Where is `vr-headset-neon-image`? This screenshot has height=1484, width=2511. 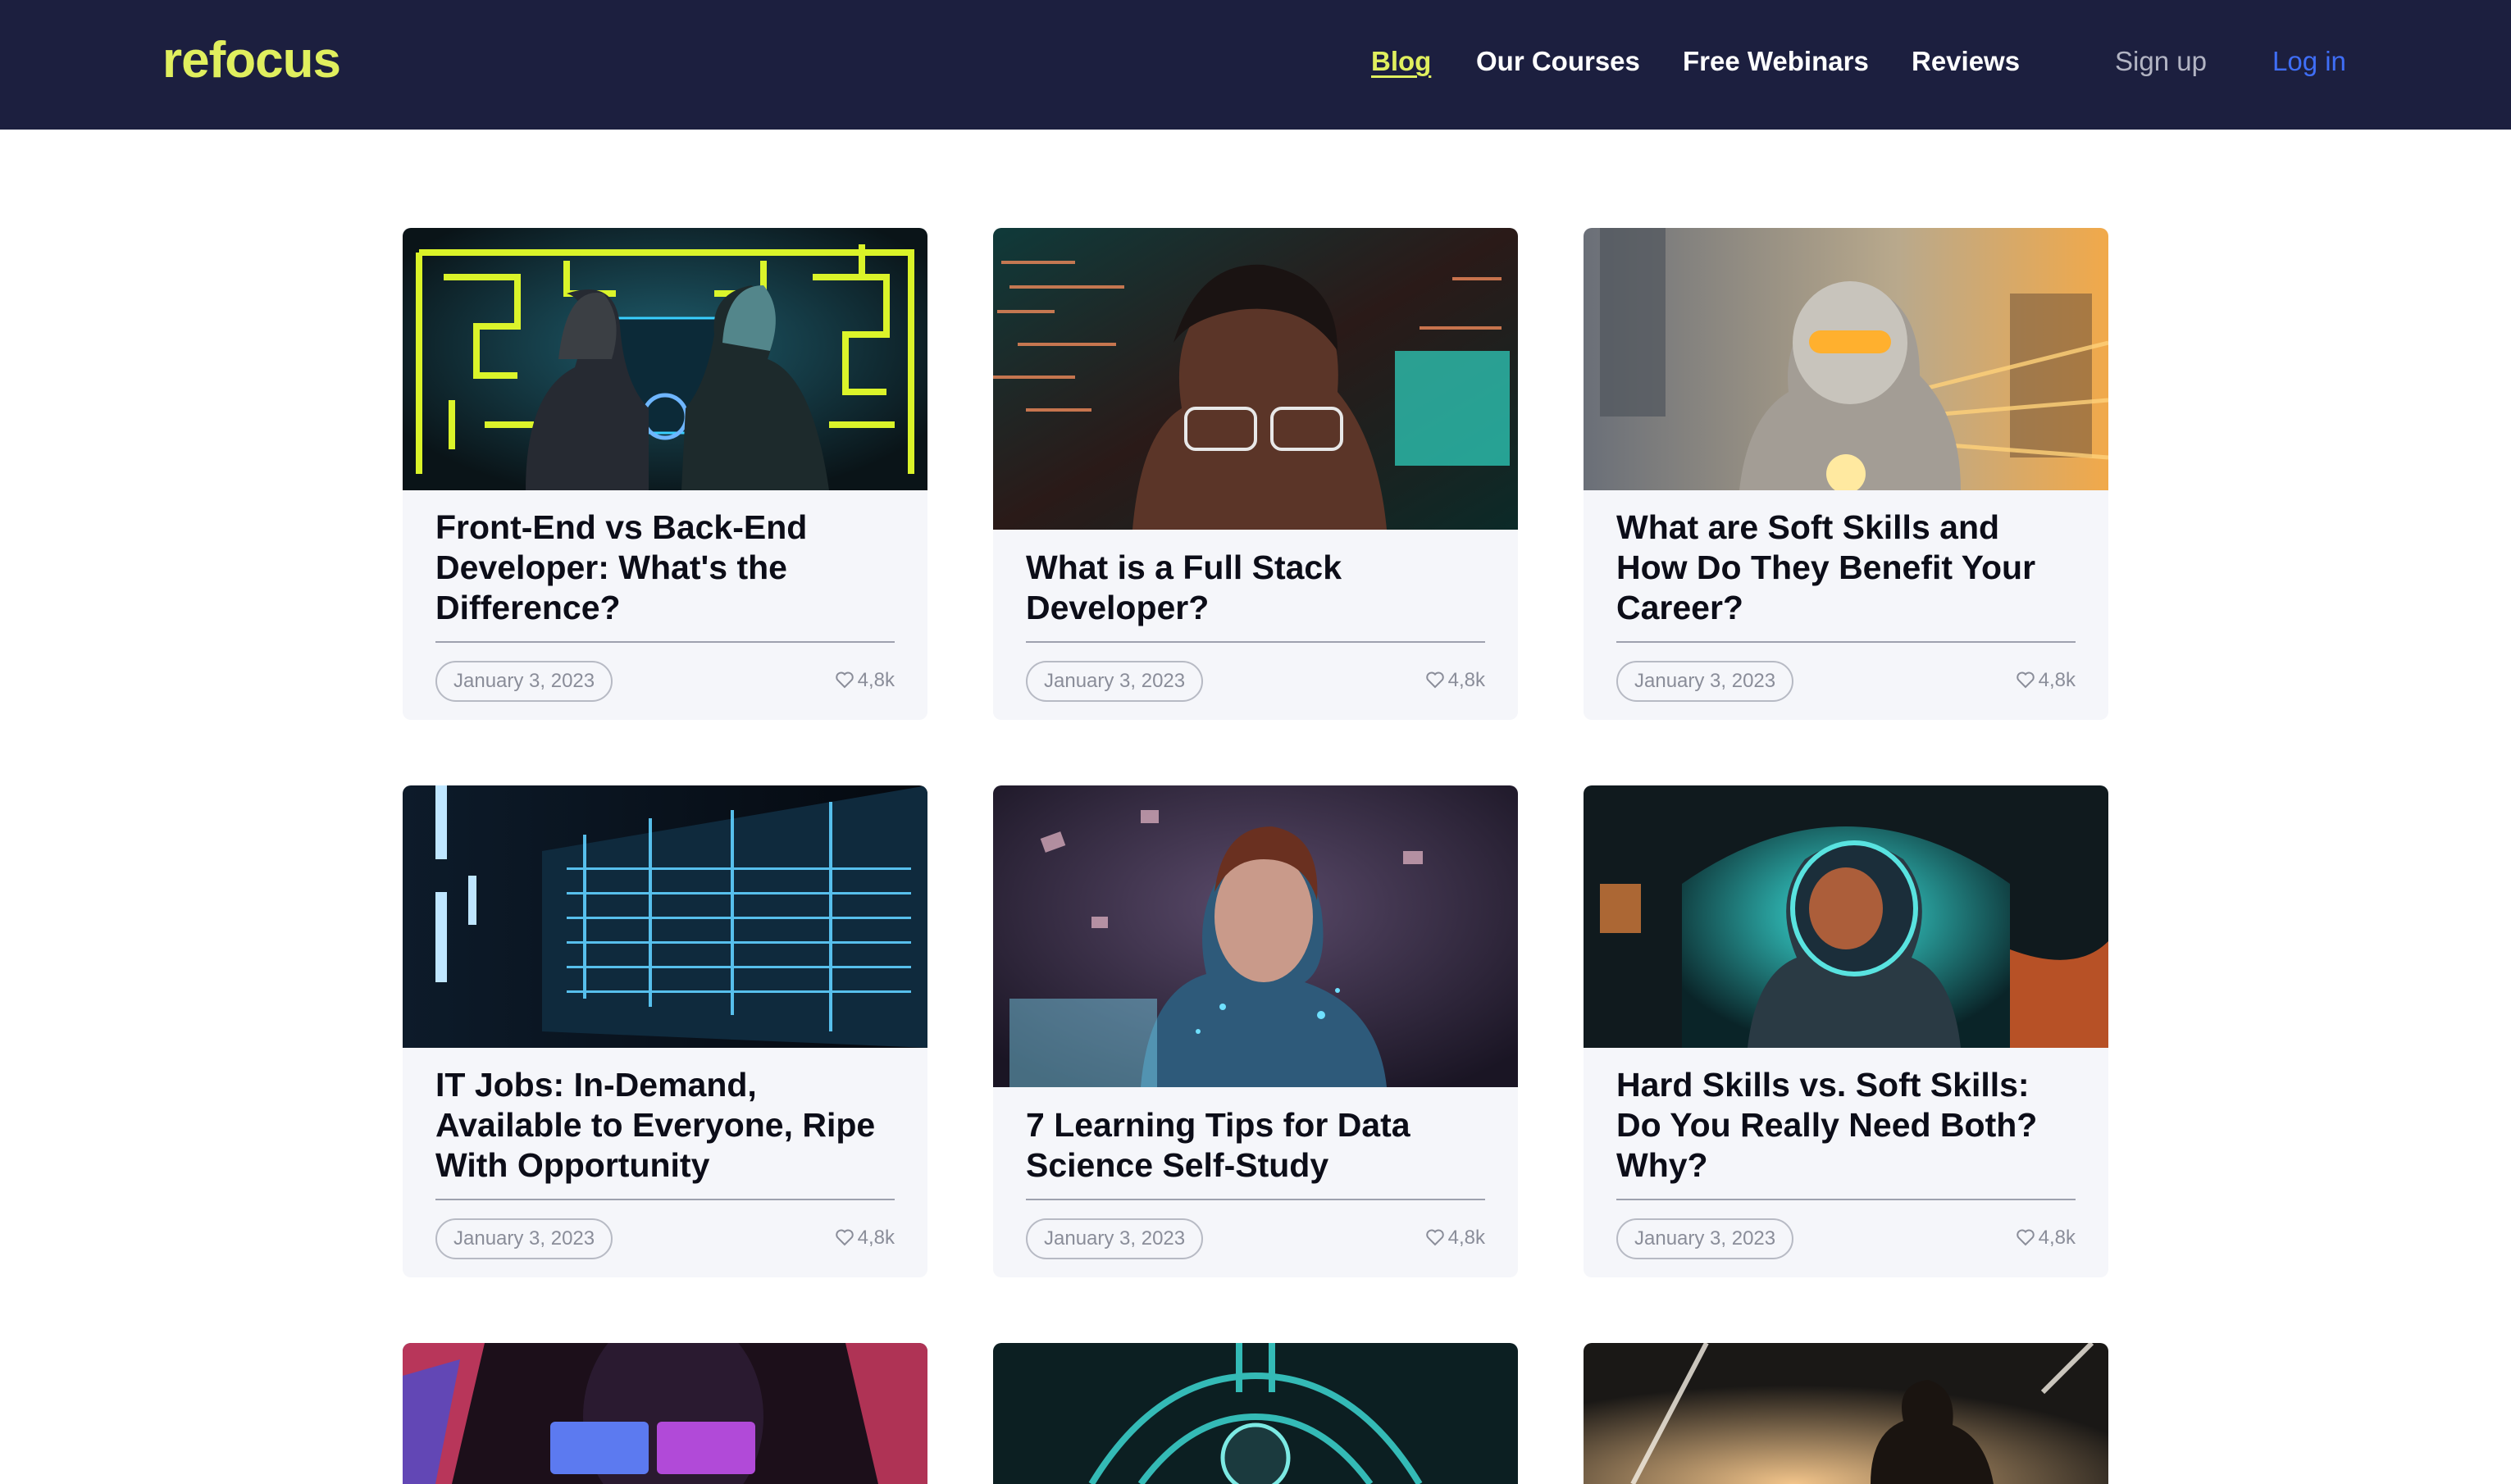 vr-headset-neon-image is located at coordinates (665, 1413).